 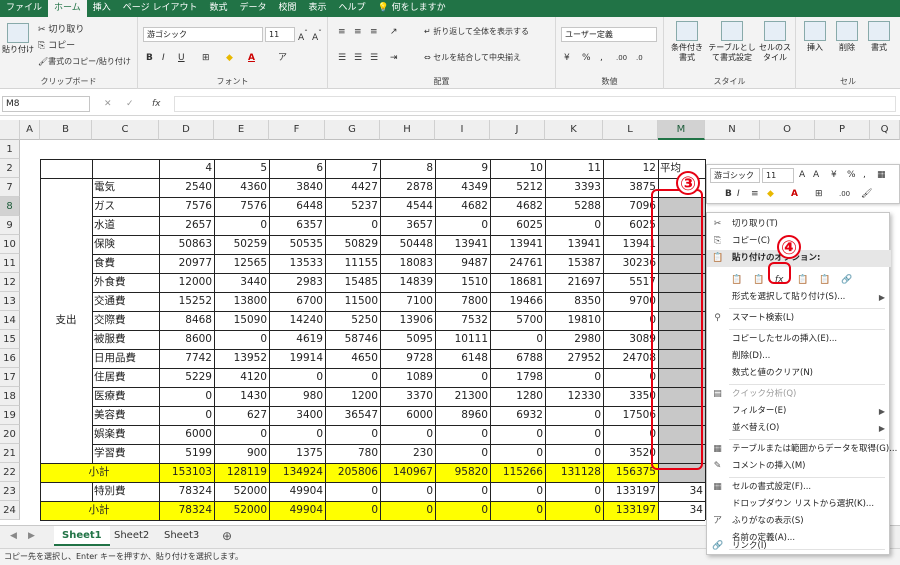 What do you see at coordinates (879, 37) in the screenshot?
I see `format-cells-button: 書式` at bounding box center [879, 37].